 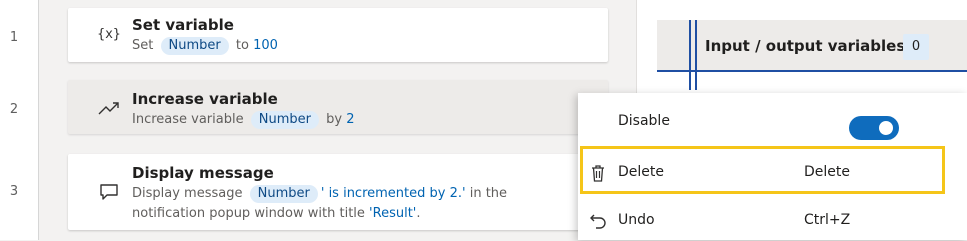 What do you see at coordinates (772, 121) in the screenshot?
I see `menu-item-disable: Disable` at bounding box center [772, 121].